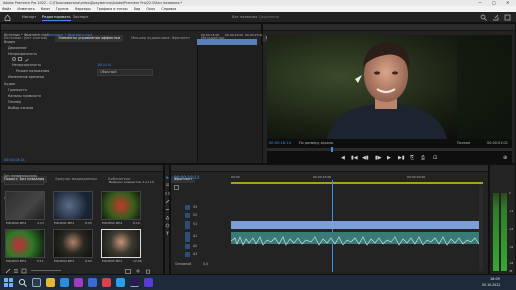 This screenshot has width=516, height=290. What do you see at coordinates (187, 215) in the screenshot?
I see `track-target-v2` at bounding box center [187, 215].